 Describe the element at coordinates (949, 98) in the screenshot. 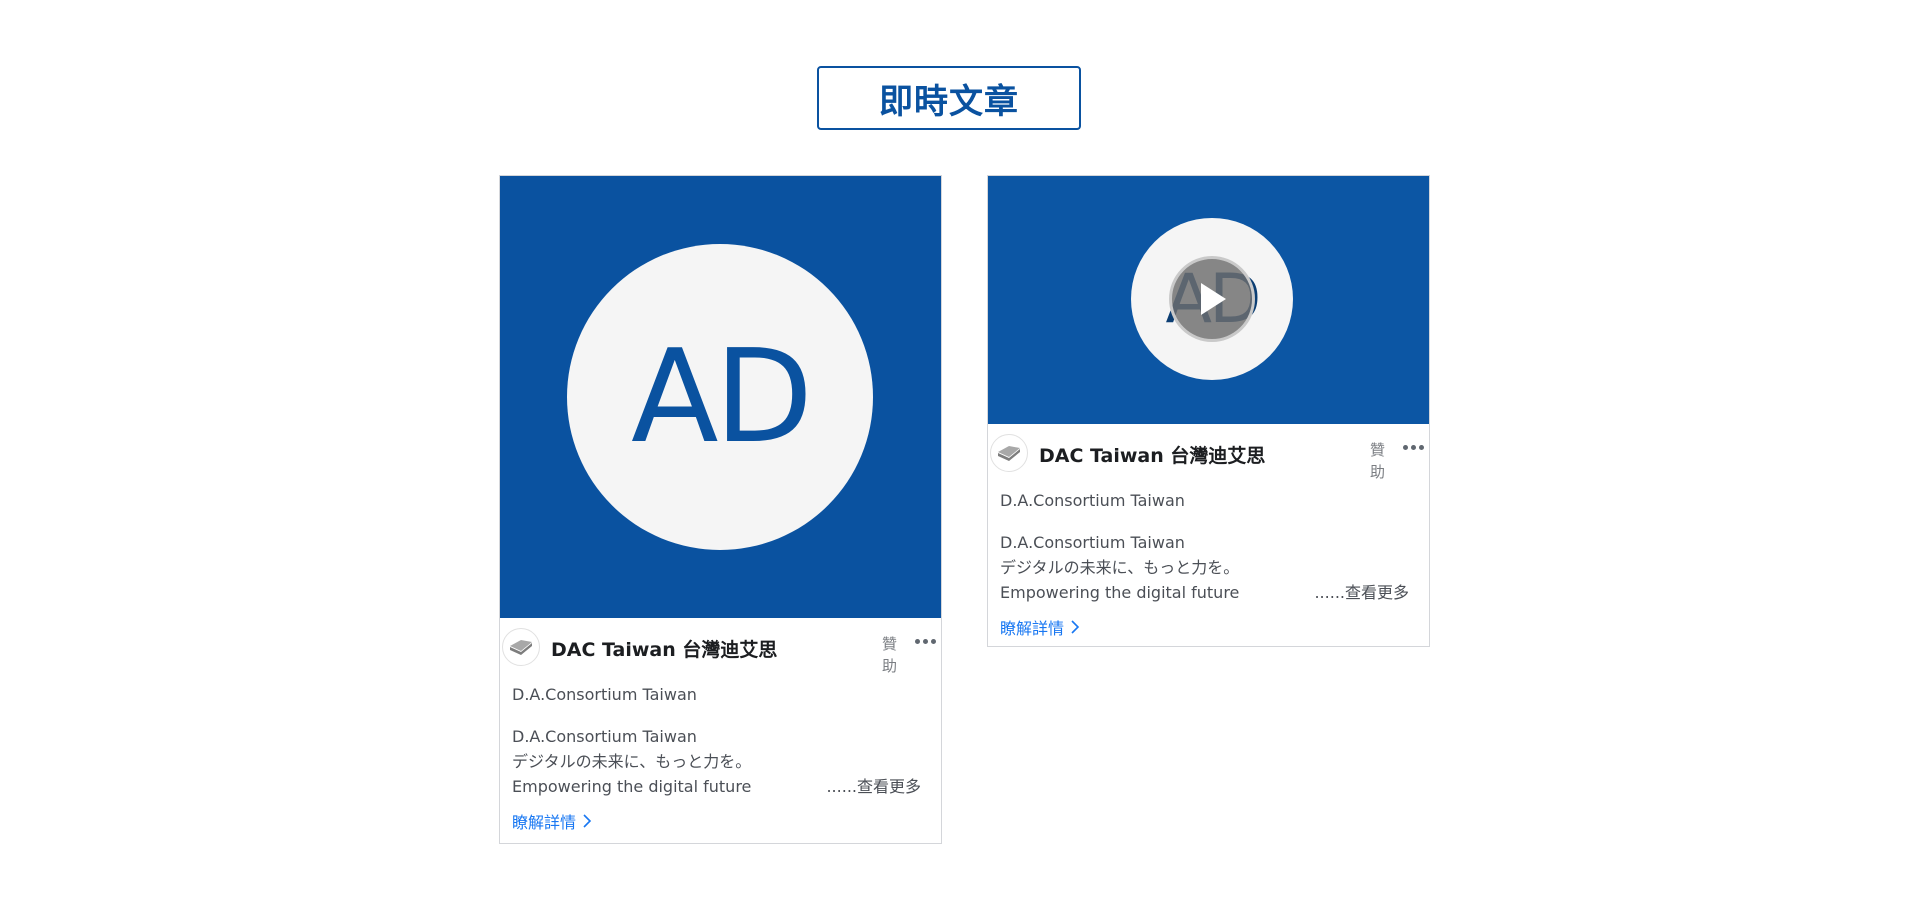

I see `instant-articles-tab: 即時文章` at that location.